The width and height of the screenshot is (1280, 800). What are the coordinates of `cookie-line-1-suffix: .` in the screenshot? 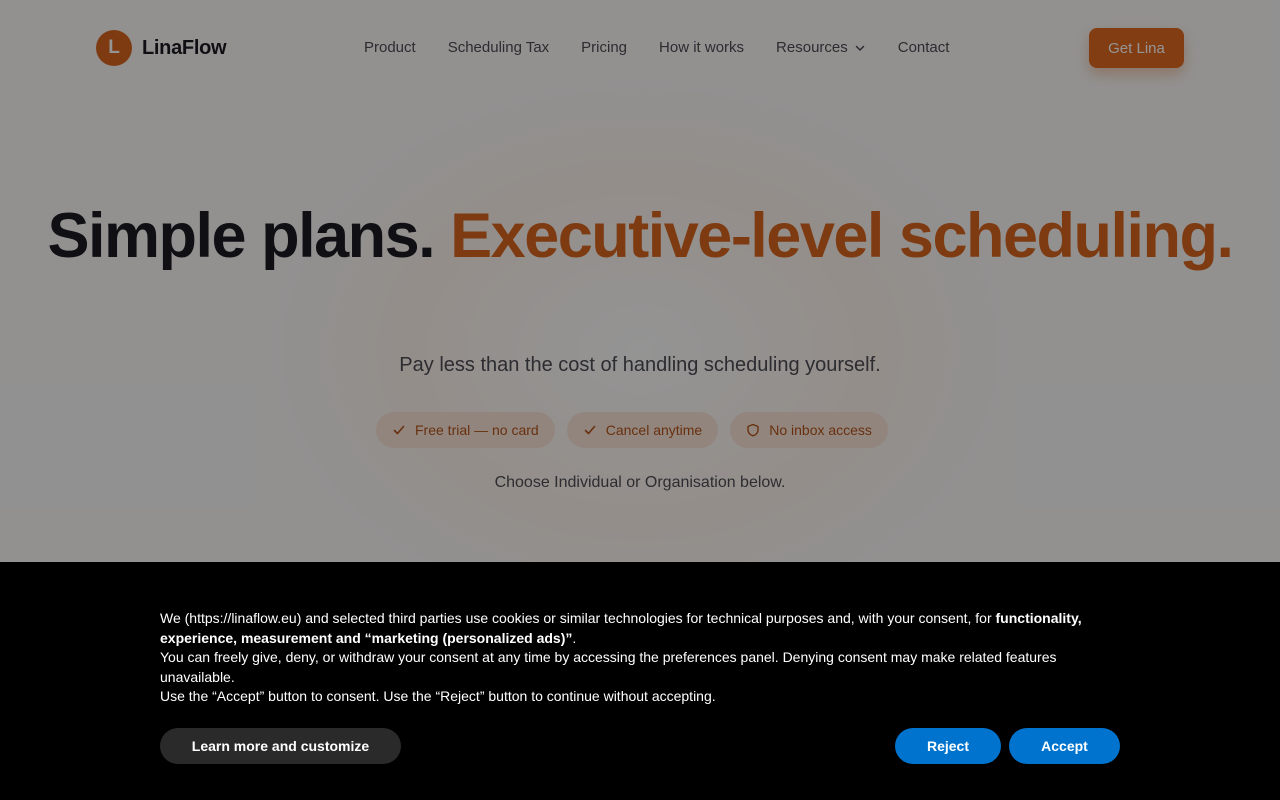 It's located at (574, 637).